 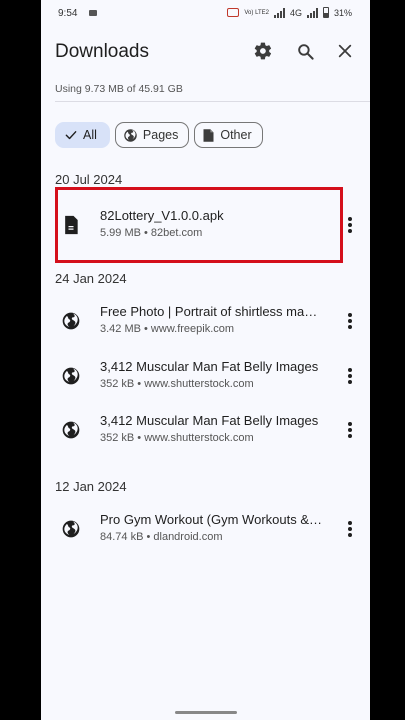 What do you see at coordinates (68, 13) in the screenshot?
I see `status-time: 9:54` at bounding box center [68, 13].